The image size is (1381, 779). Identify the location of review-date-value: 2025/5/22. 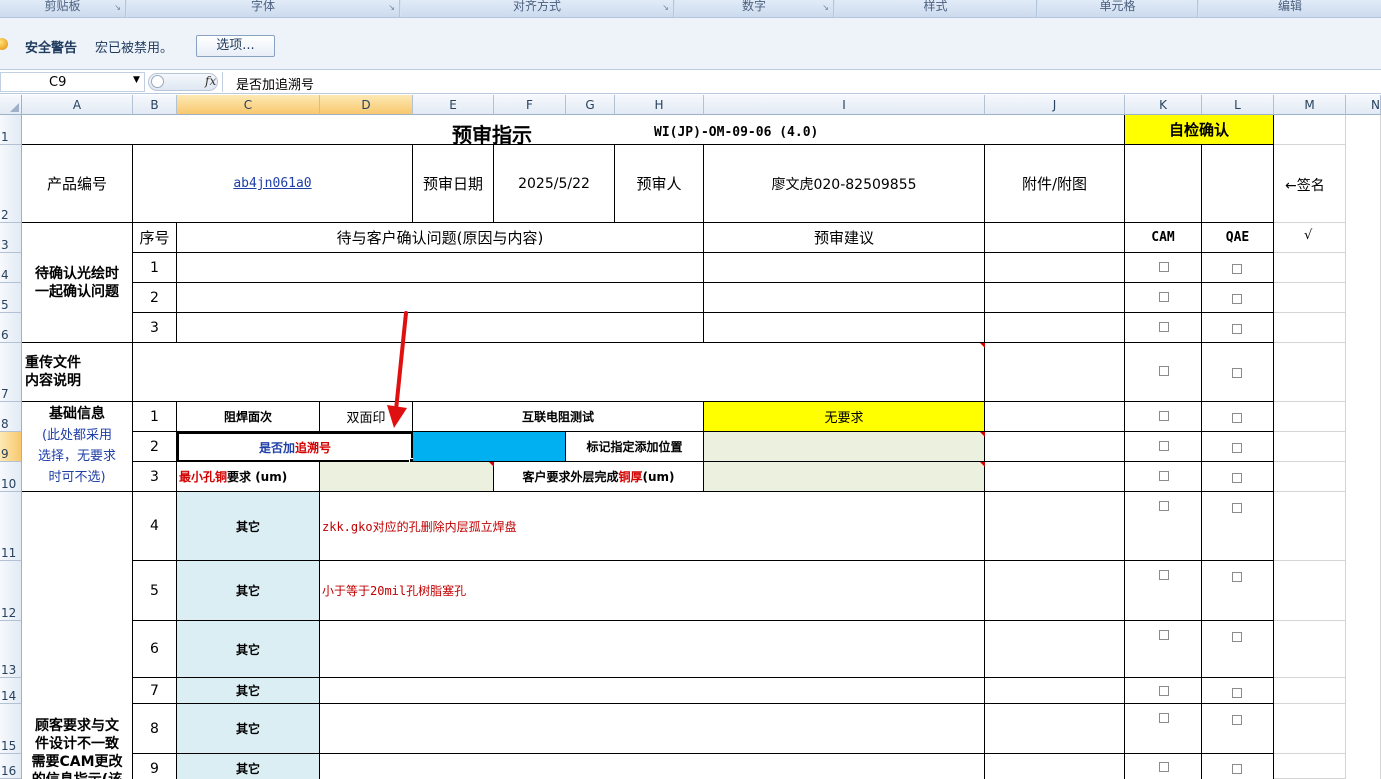
(554, 184).